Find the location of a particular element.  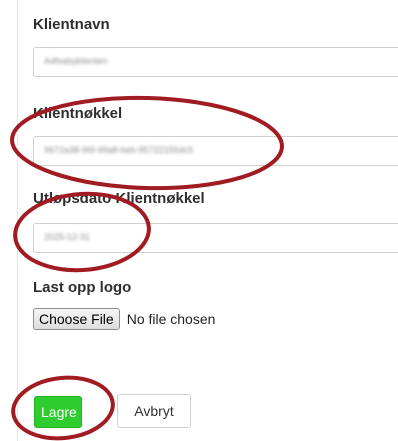

cancel-button: Avbryt is located at coordinates (154, 411).